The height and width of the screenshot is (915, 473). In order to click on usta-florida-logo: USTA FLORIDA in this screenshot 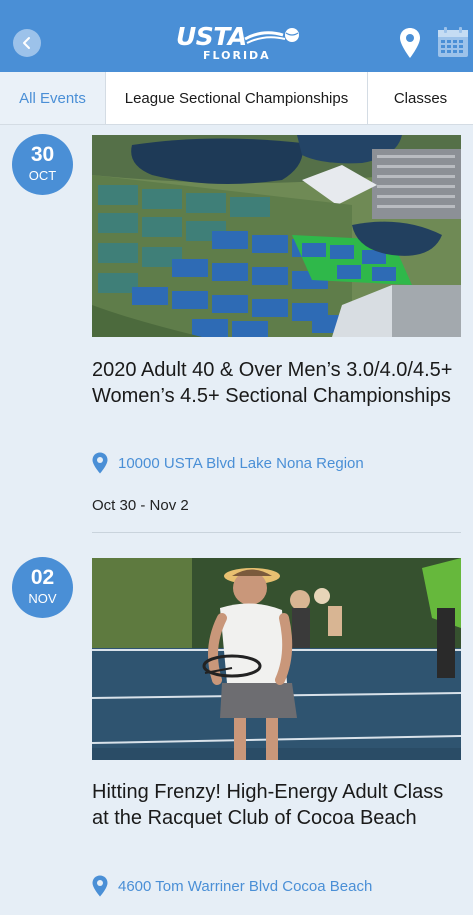, I will do `click(237, 44)`.